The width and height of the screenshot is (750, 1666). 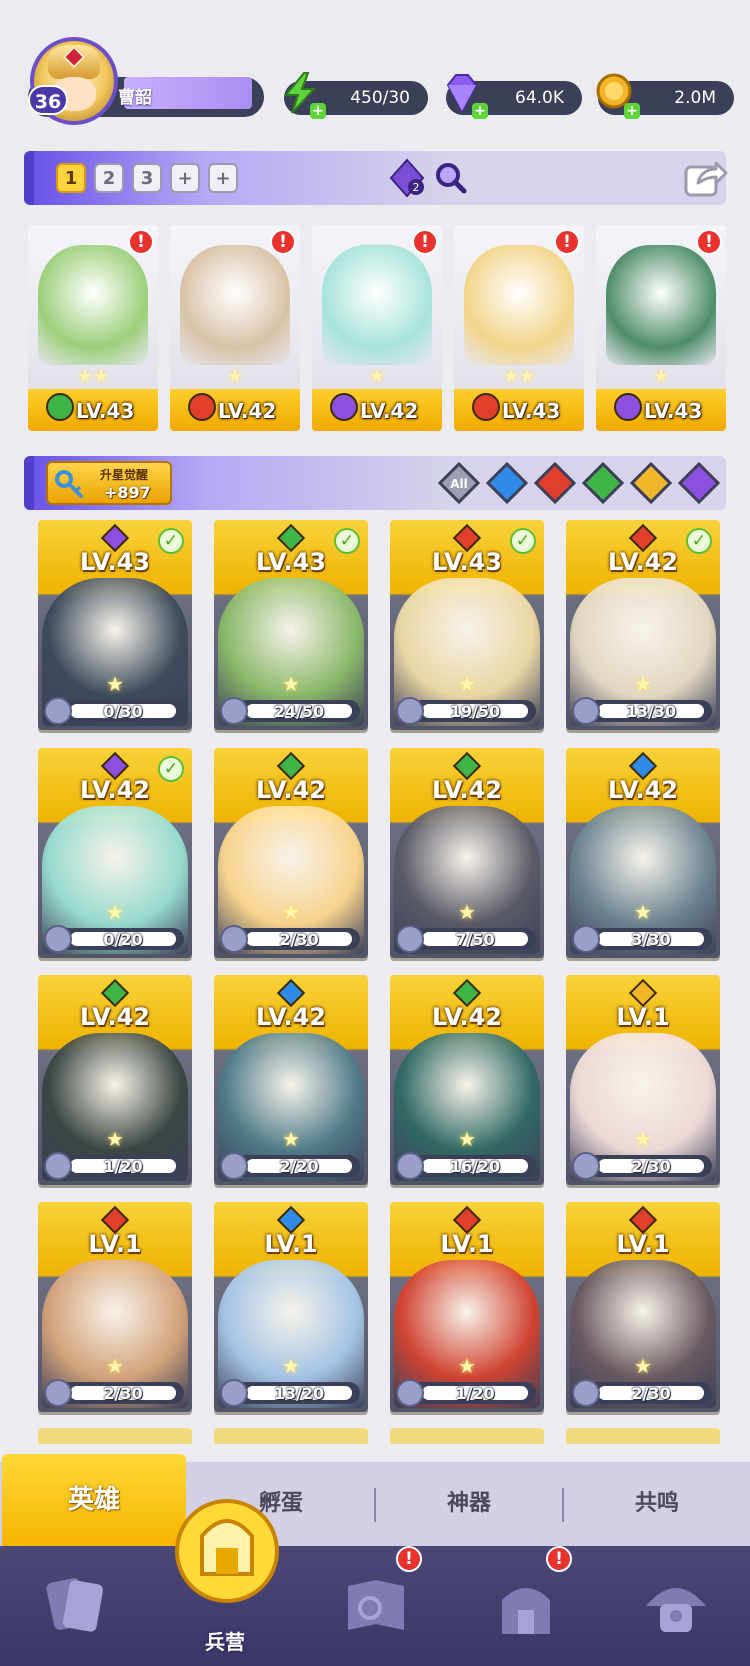 What do you see at coordinates (459, 483) in the screenshot?
I see `filter-all-icon: All` at bounding box center [459, 483].